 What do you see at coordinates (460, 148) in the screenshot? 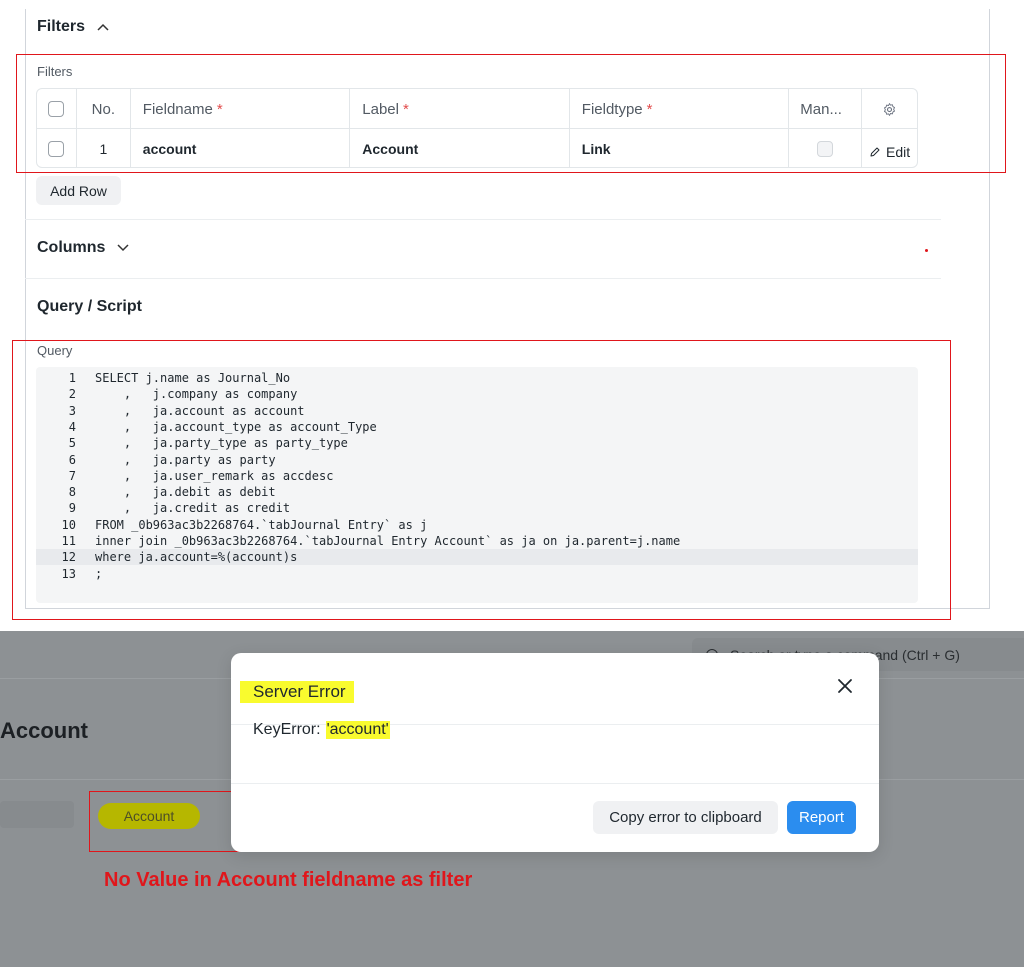
I see `row-label: Account` at bounding box center [460, 148].